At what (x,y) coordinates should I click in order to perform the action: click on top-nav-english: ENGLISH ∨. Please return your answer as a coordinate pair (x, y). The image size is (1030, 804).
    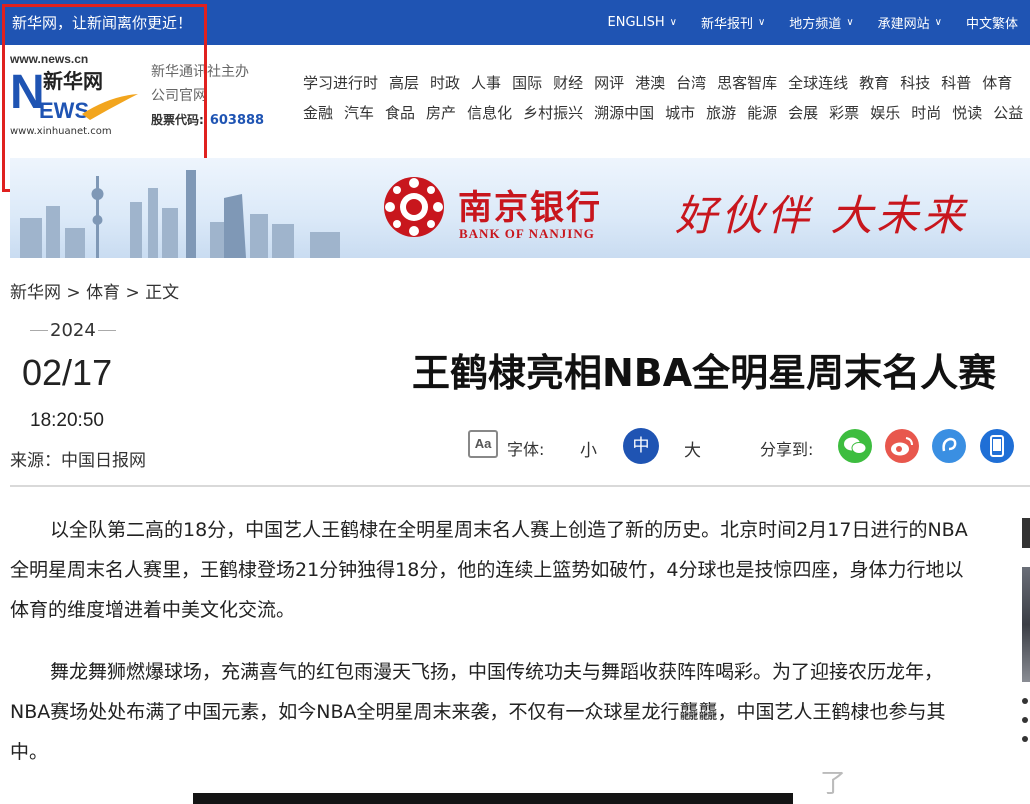
    Looking at the image, I should click on (642, 22).